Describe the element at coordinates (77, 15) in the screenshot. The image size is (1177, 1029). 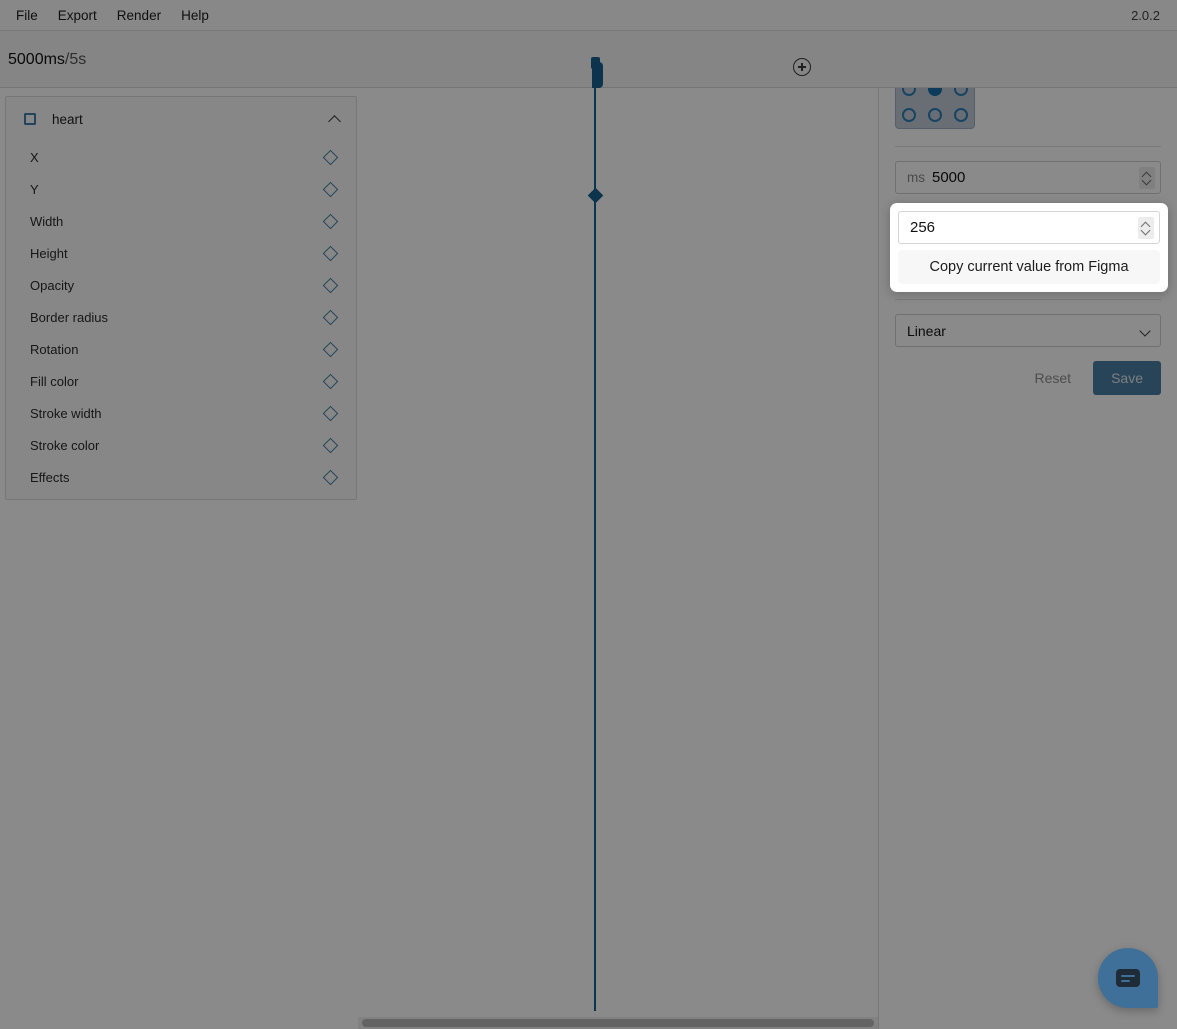
I see `menu-item-export: Export` at that location.